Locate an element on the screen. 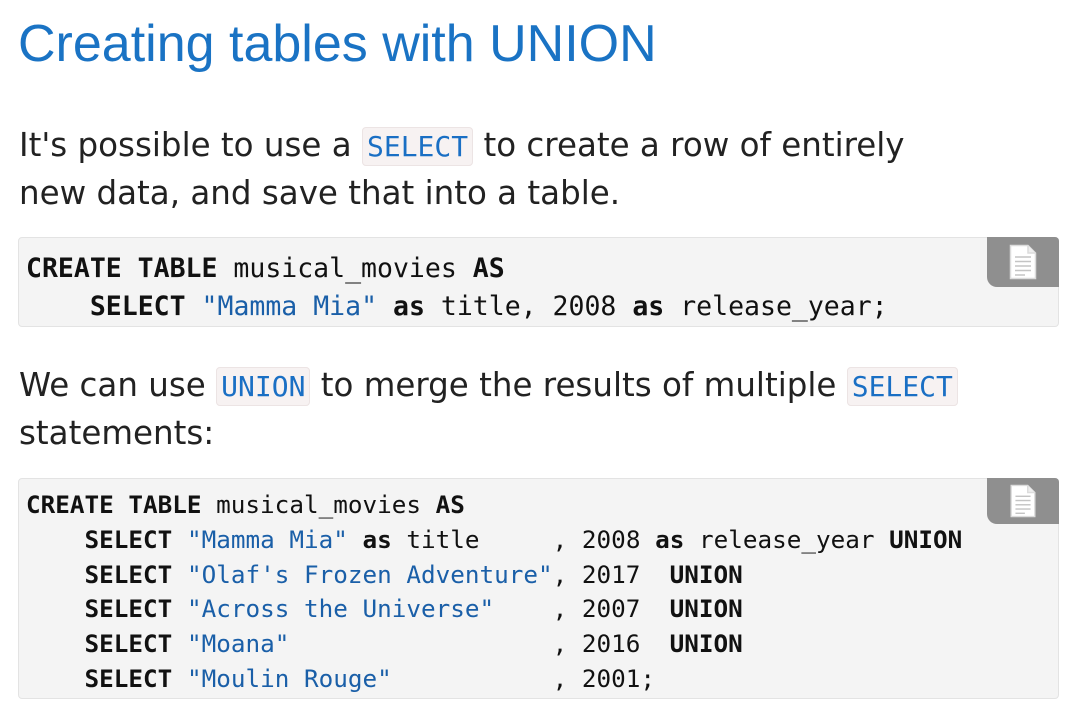 The width and height of the screenshot is (1075, 719). intro-text-before: It's possible to use a is located at coordinates (190, 145).